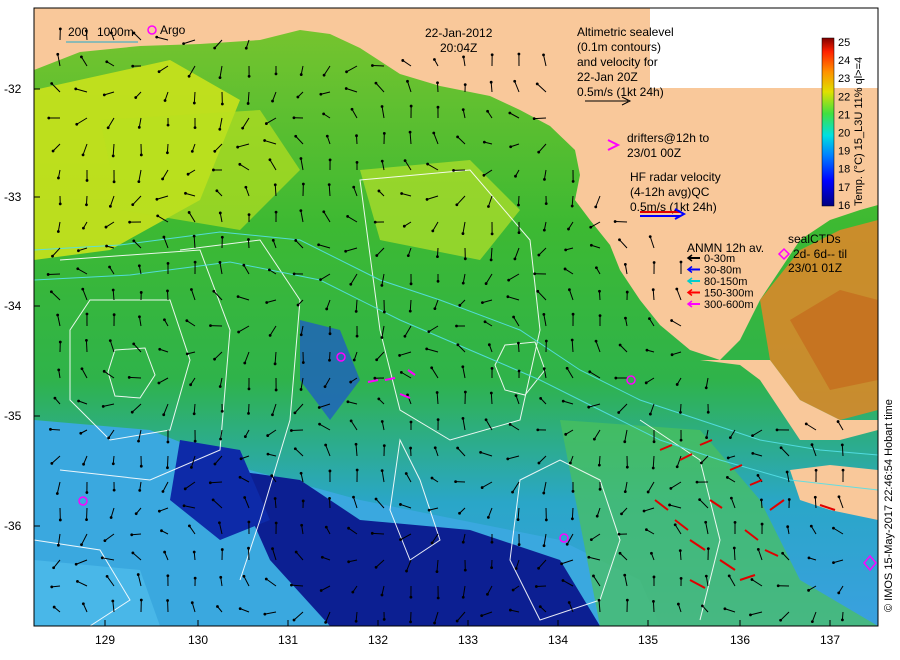  Describe the element at coordinates (648, 640) in the screenshot. I see `x-tick-label: 135` at that location.